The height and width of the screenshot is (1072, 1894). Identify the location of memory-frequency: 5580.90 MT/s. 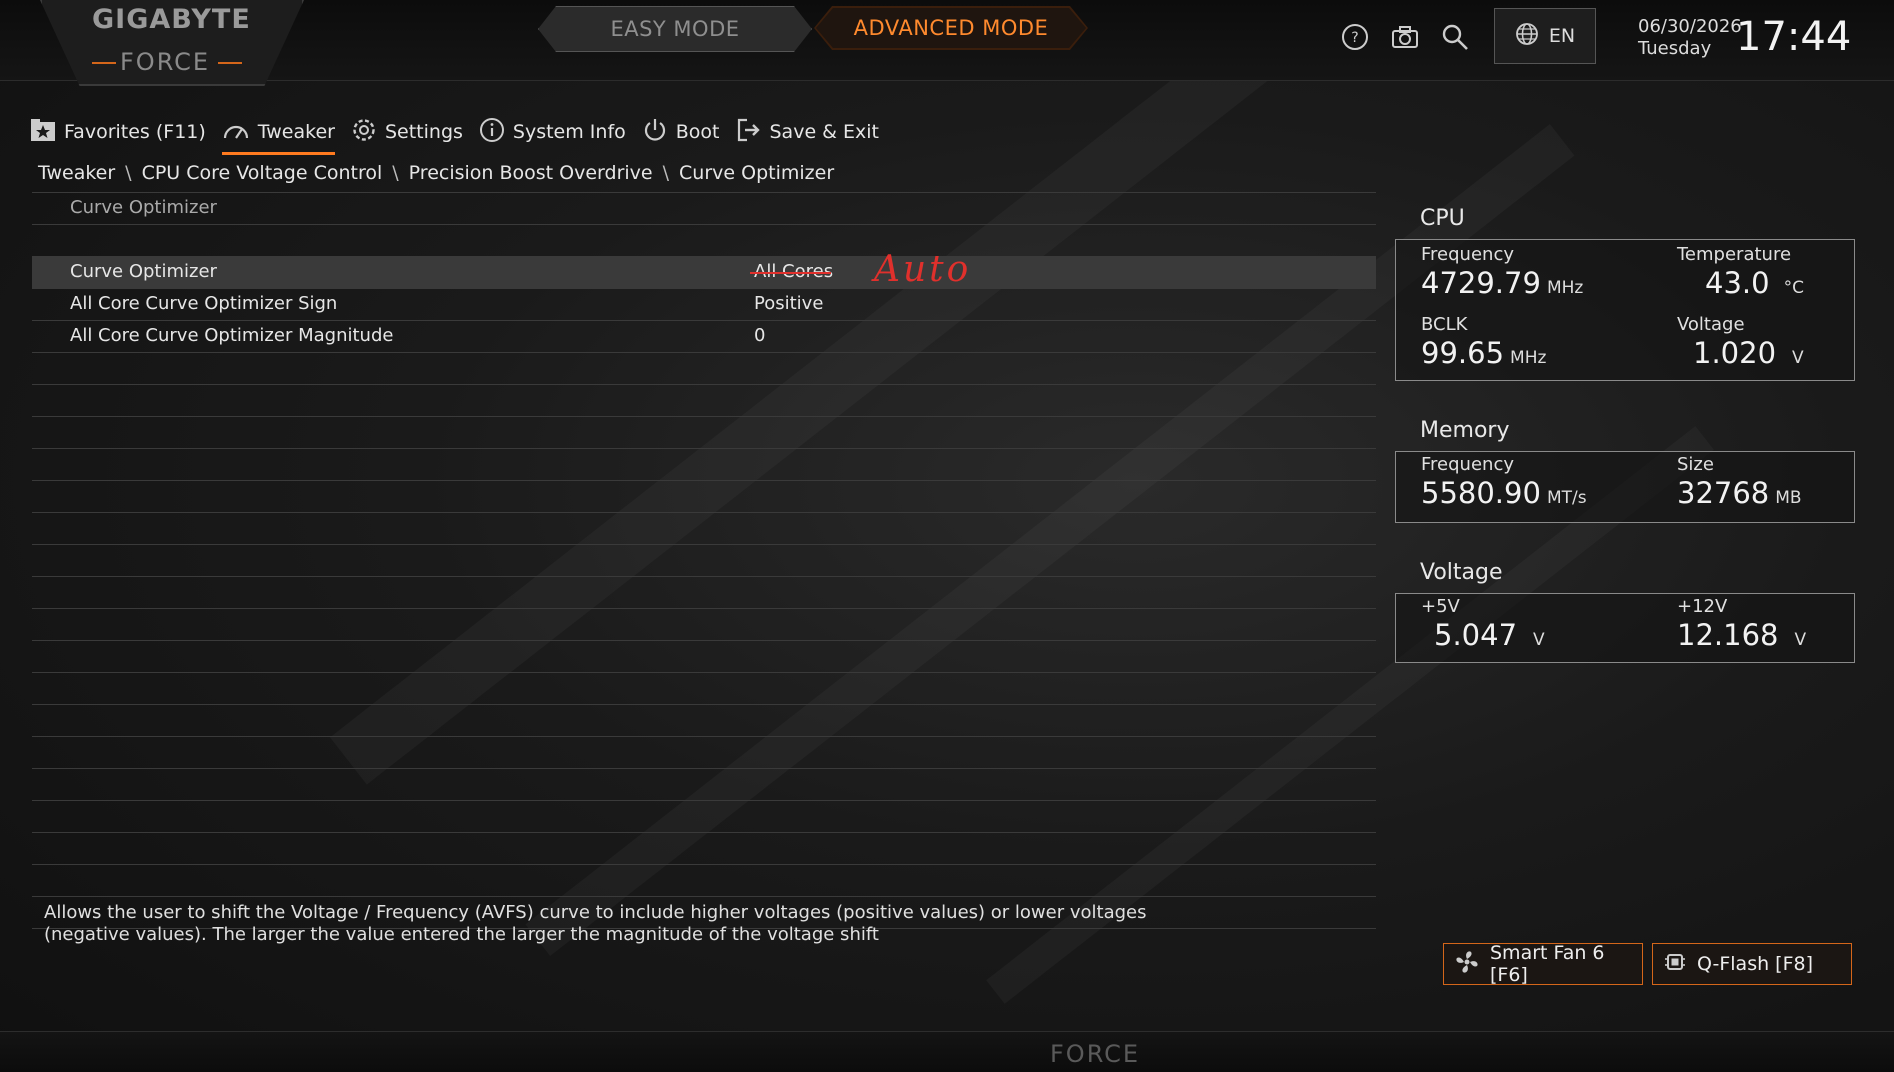
(1504, 493).